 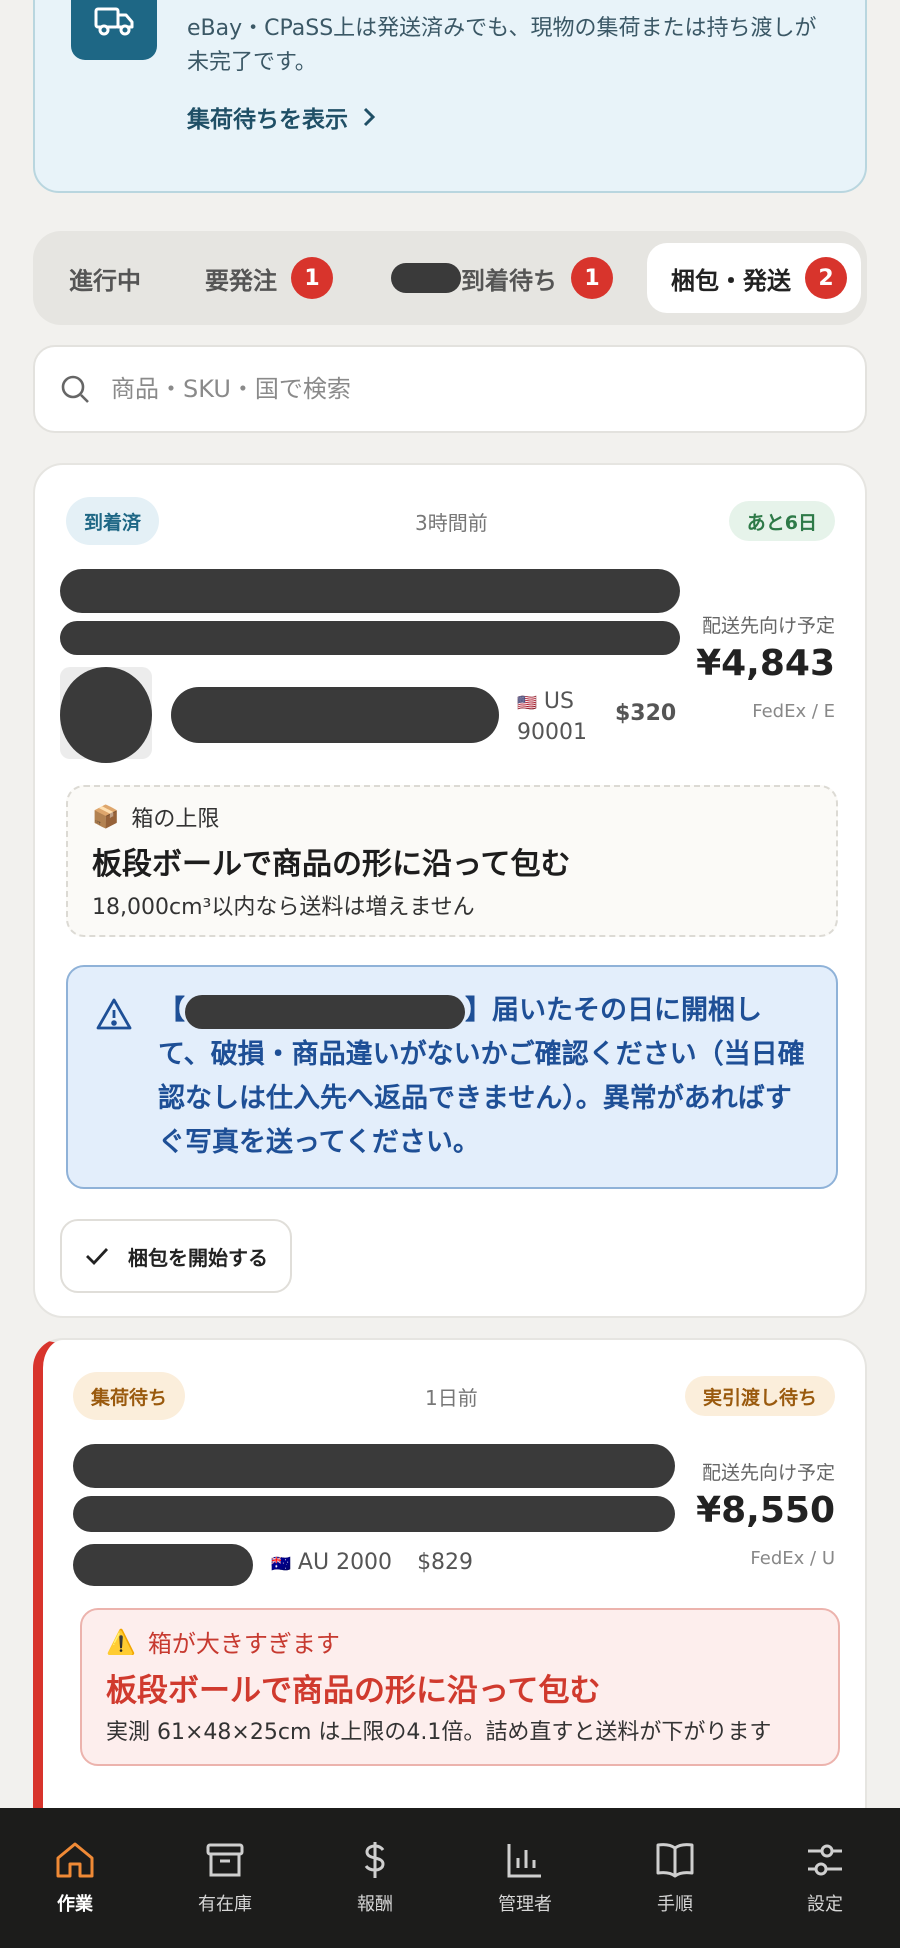 I want to click on nav-label: 設定, so click(x=825, y=1904).